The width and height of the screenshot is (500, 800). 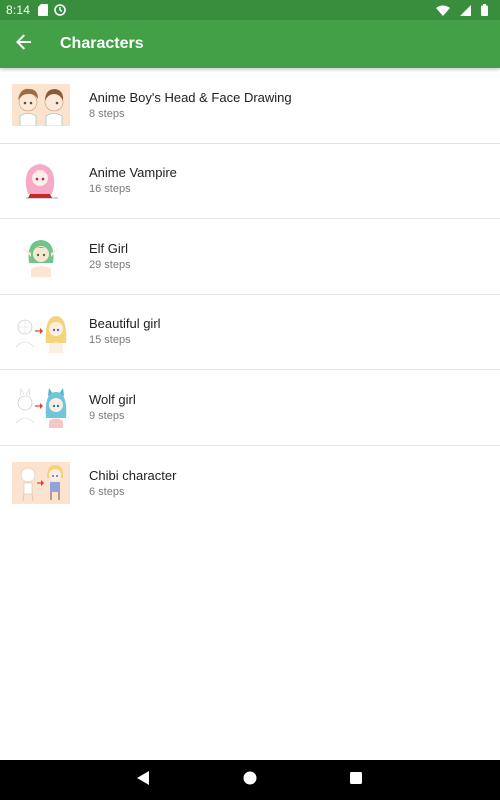 What do you see at coordinates (133, 173) in the screenshot?
I see `item-title: Anime Vampire` at bounding box center [133, 173].